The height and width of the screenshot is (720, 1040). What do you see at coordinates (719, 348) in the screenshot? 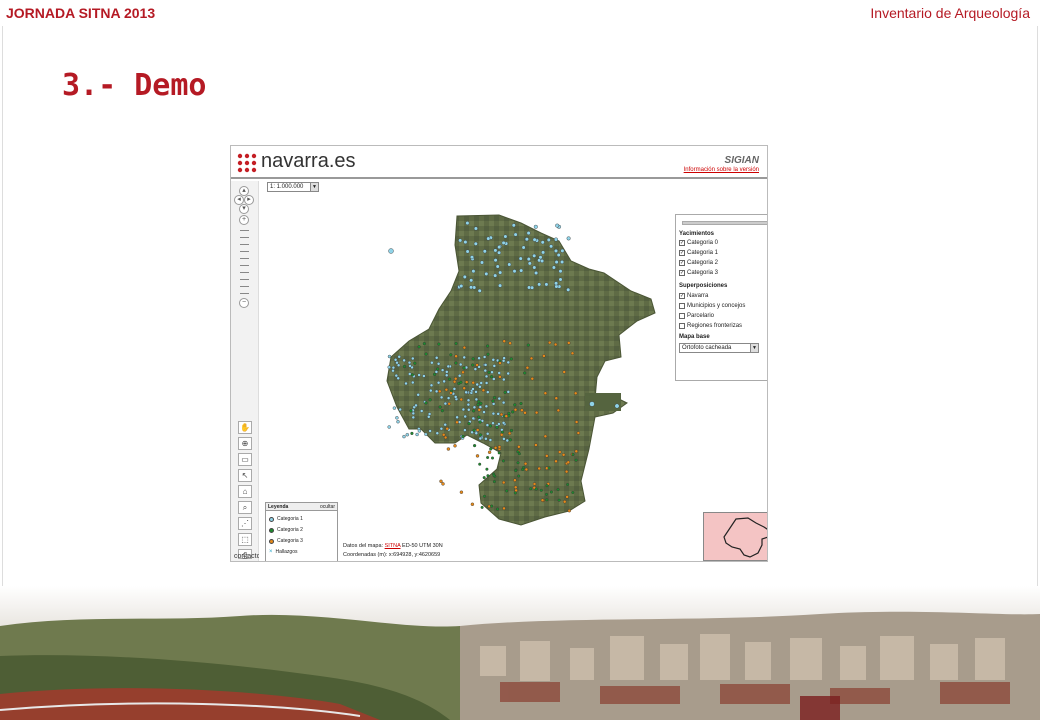
I see `basemap-select: Ortofoto cacheada ▼` at bounding box center [719, 348].